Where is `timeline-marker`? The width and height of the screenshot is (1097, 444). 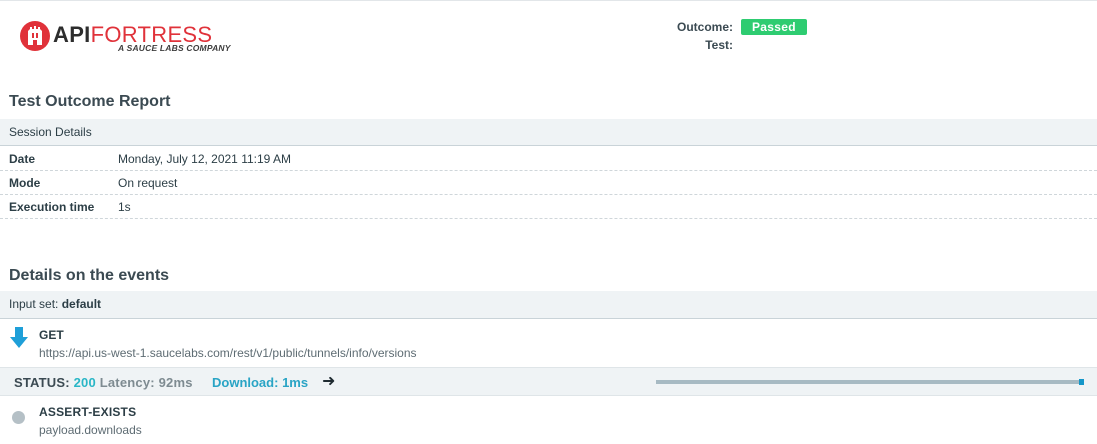 timeline-marker is located at coordinates (1081, 382).